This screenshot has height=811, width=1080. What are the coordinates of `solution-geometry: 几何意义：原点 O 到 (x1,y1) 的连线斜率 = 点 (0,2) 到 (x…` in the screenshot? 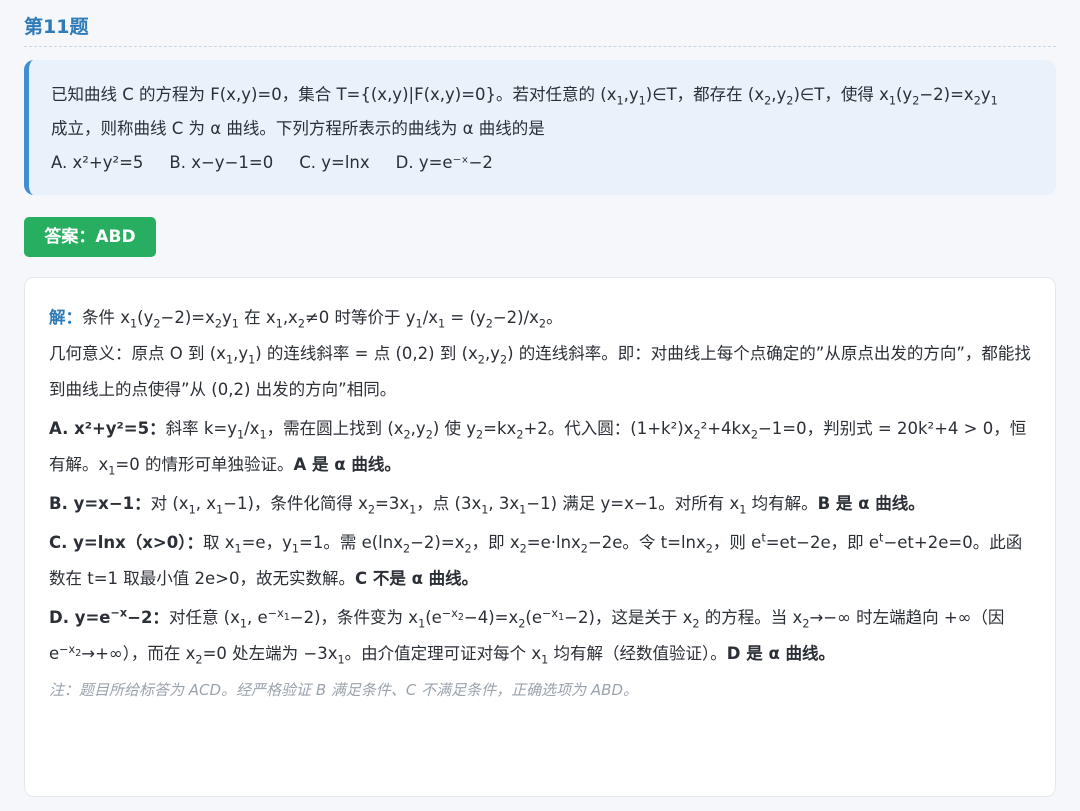 It's located at (540, 371).